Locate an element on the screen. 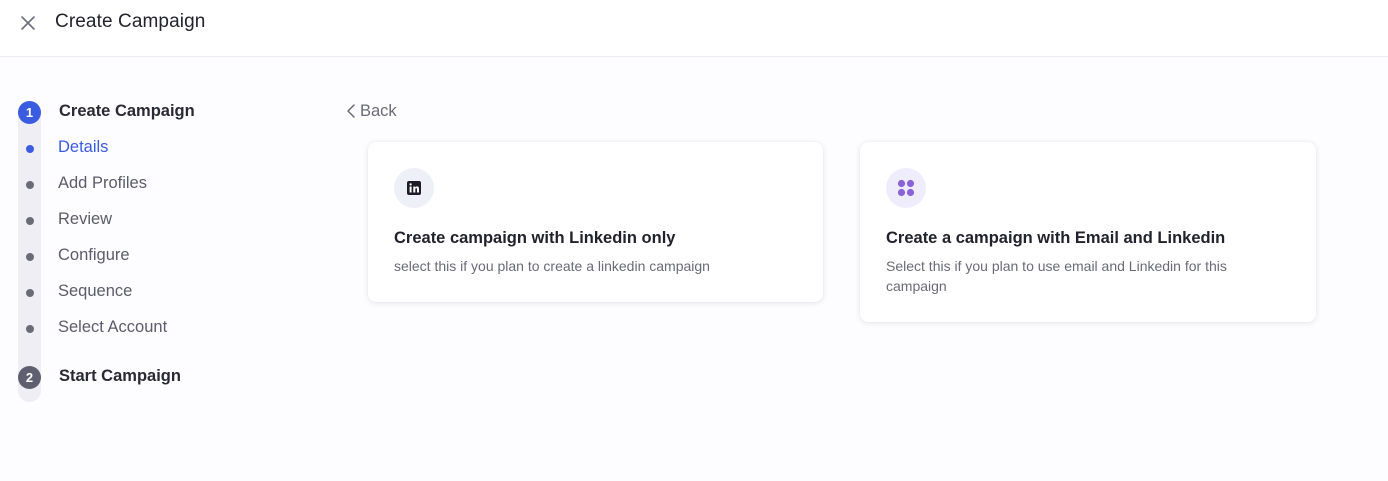  substep-label: Review is located at coordinates (85, 219).